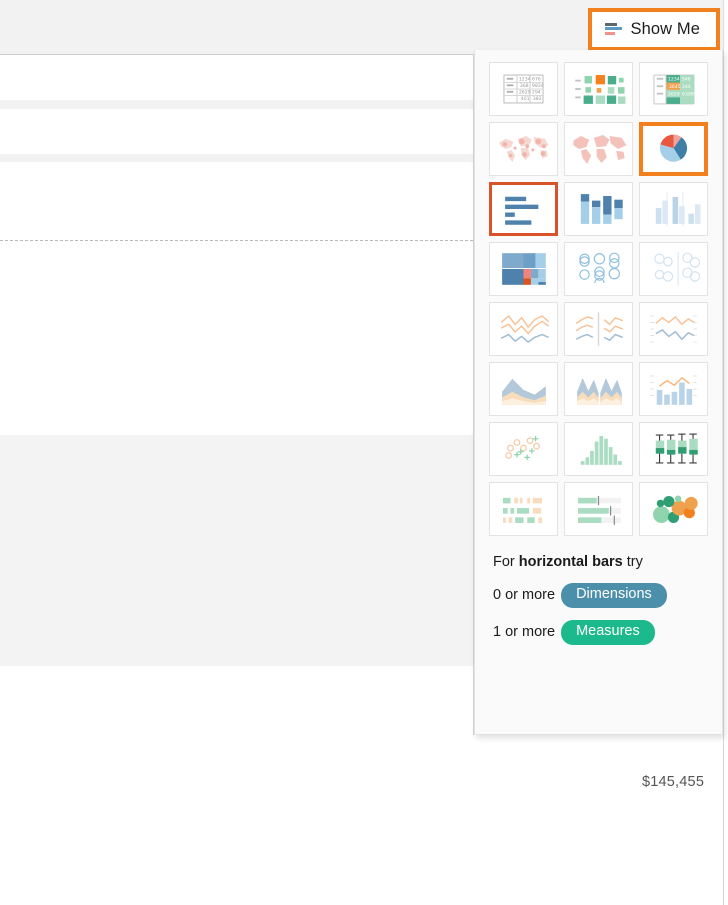 The image size is (728, 905). I want to click on svg-text: 401, so click(525, 99).